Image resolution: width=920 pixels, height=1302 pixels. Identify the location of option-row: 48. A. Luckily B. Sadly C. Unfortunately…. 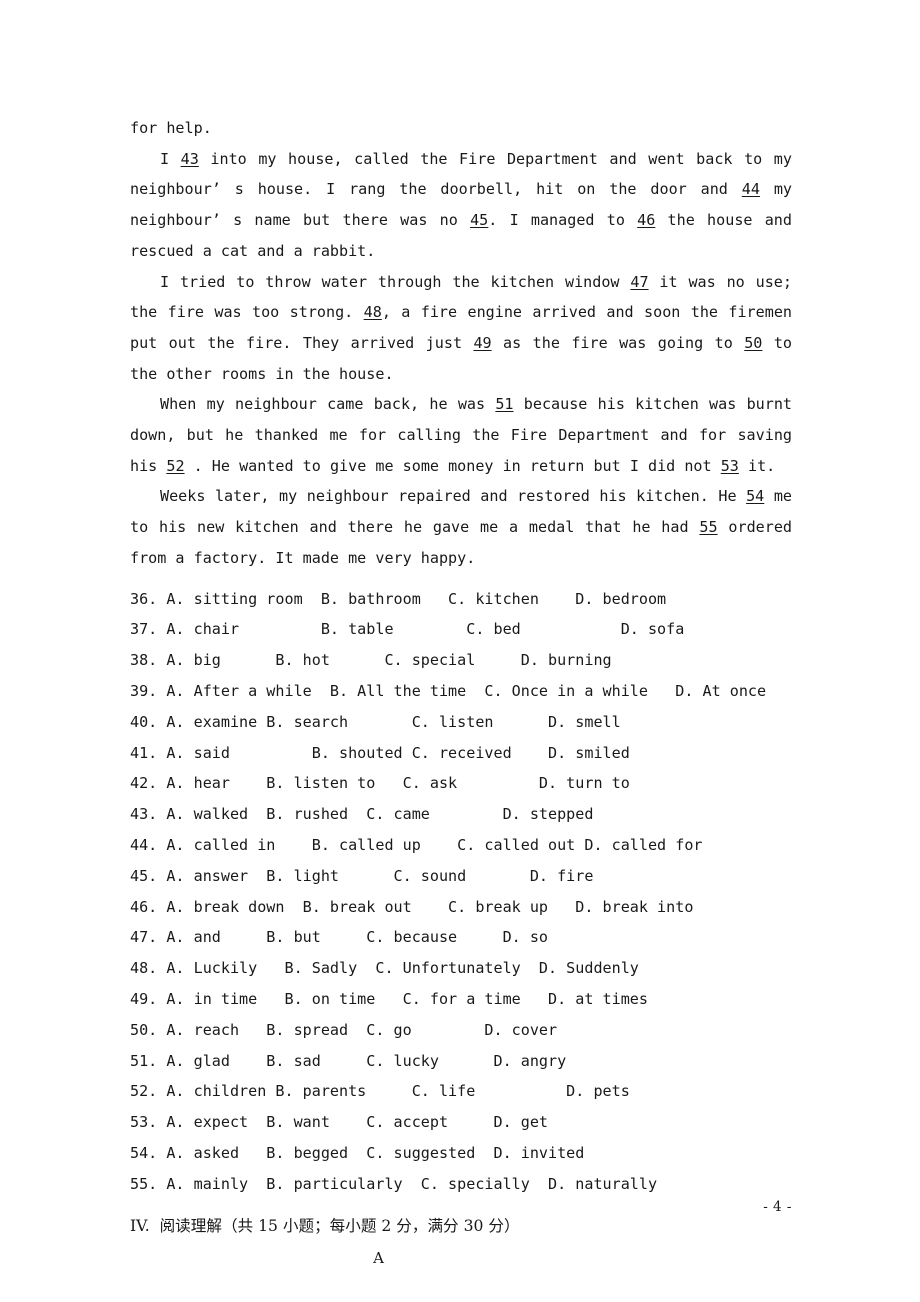
(461, 968).